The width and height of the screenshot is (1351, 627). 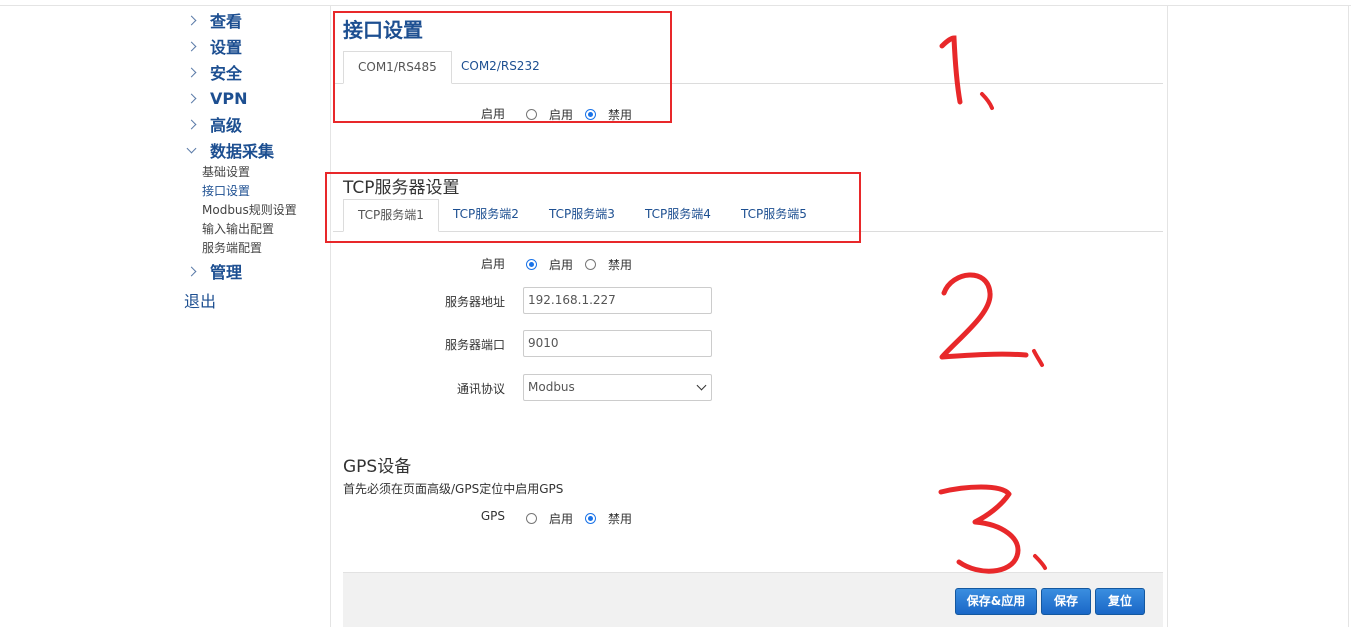 What do you see at coordinates (200, 300) in the screenshot?
I see `logout-link: 退出` at bounding box center [200, 300].